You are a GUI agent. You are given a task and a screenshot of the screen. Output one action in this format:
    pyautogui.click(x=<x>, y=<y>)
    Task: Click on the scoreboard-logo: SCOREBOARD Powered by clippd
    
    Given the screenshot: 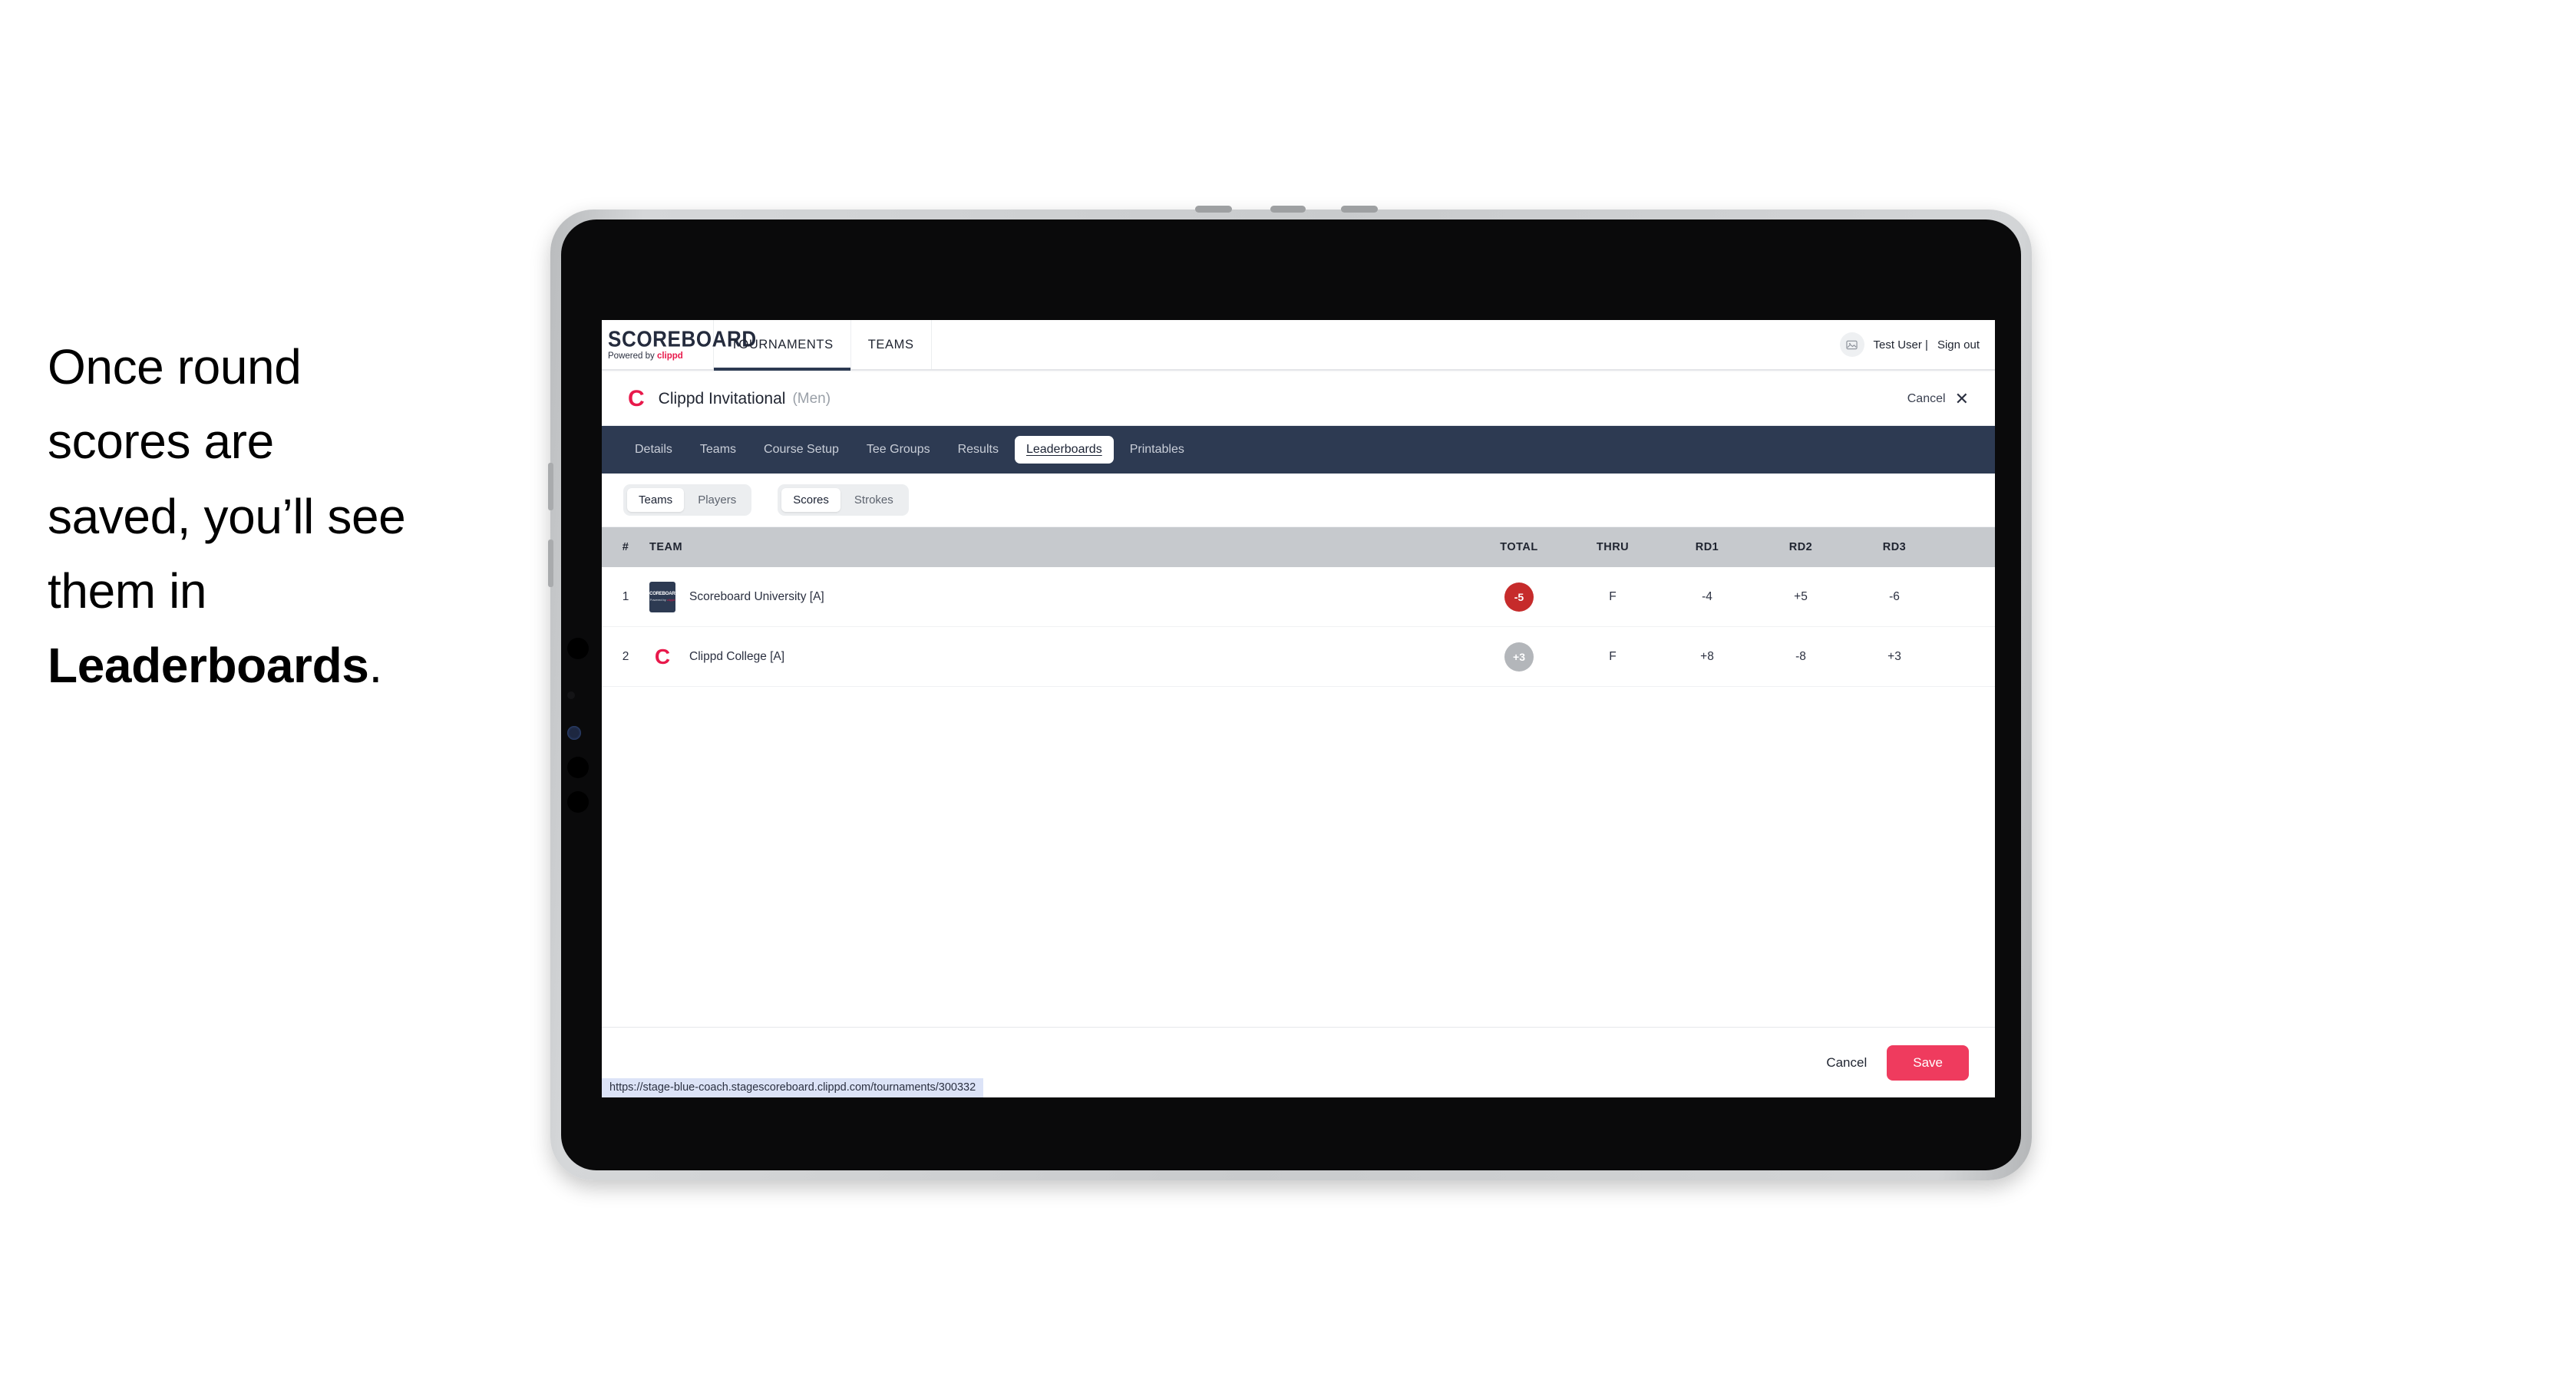 What is the action you would take?
    pyautogui.click(x=679, y=344)
    